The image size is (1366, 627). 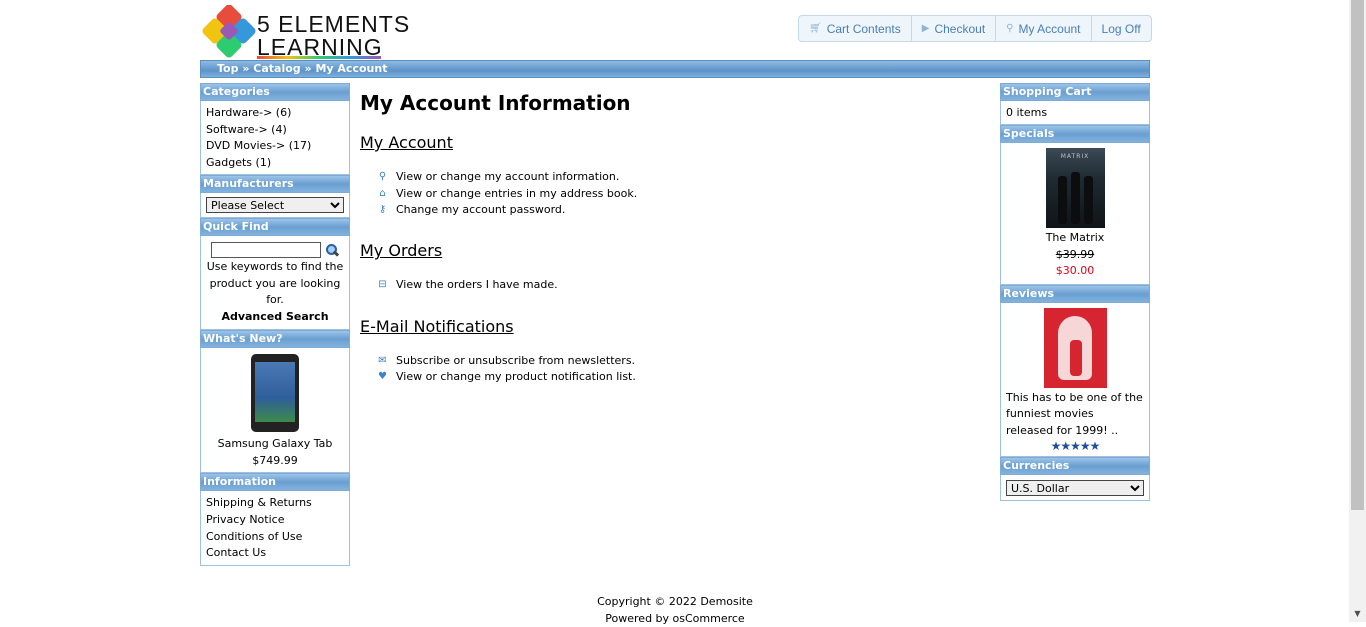 What do you see at coordinates (382, 210) in the screenshot?
I see `key-icon: ⚷` at bounding box center [382, 210].